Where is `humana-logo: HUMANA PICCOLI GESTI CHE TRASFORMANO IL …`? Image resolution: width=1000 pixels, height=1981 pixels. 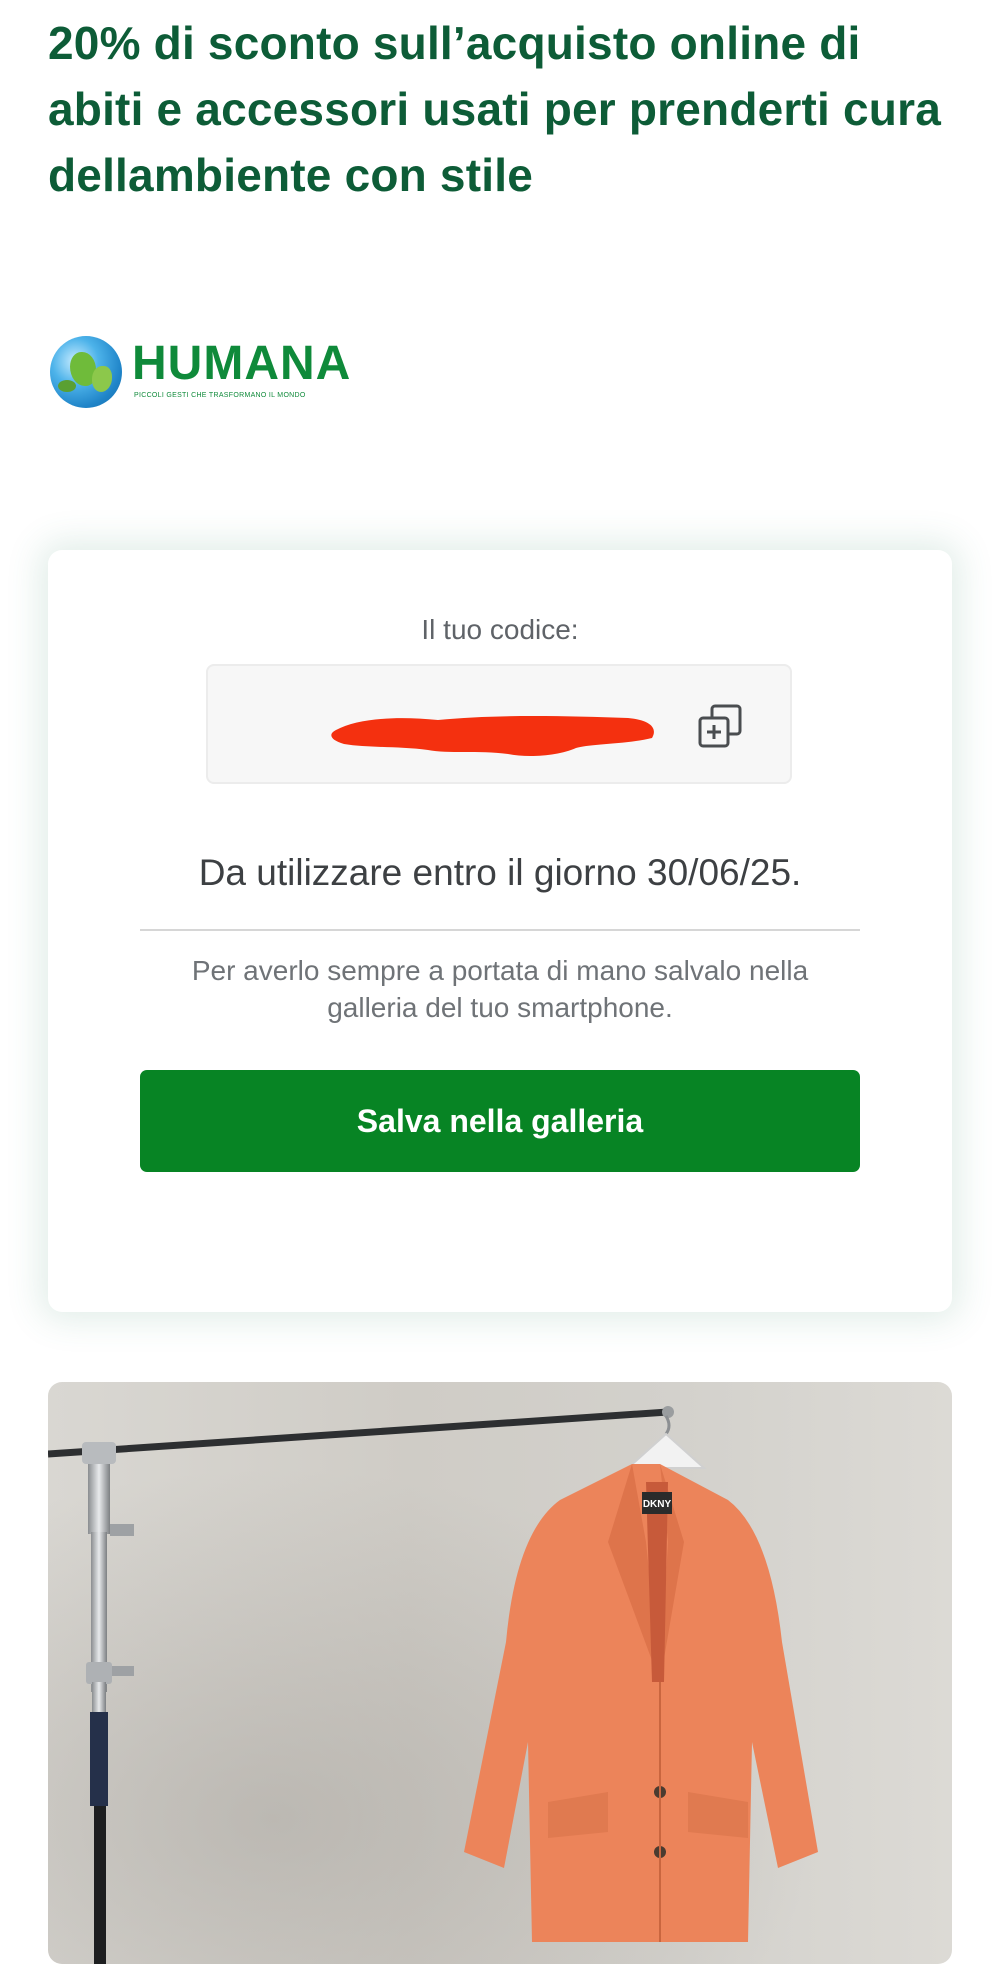 humana-logo: HUMANA PICCOLI GESTI CHE TRASFORMANO IL … is located at coordinates (210, 372).